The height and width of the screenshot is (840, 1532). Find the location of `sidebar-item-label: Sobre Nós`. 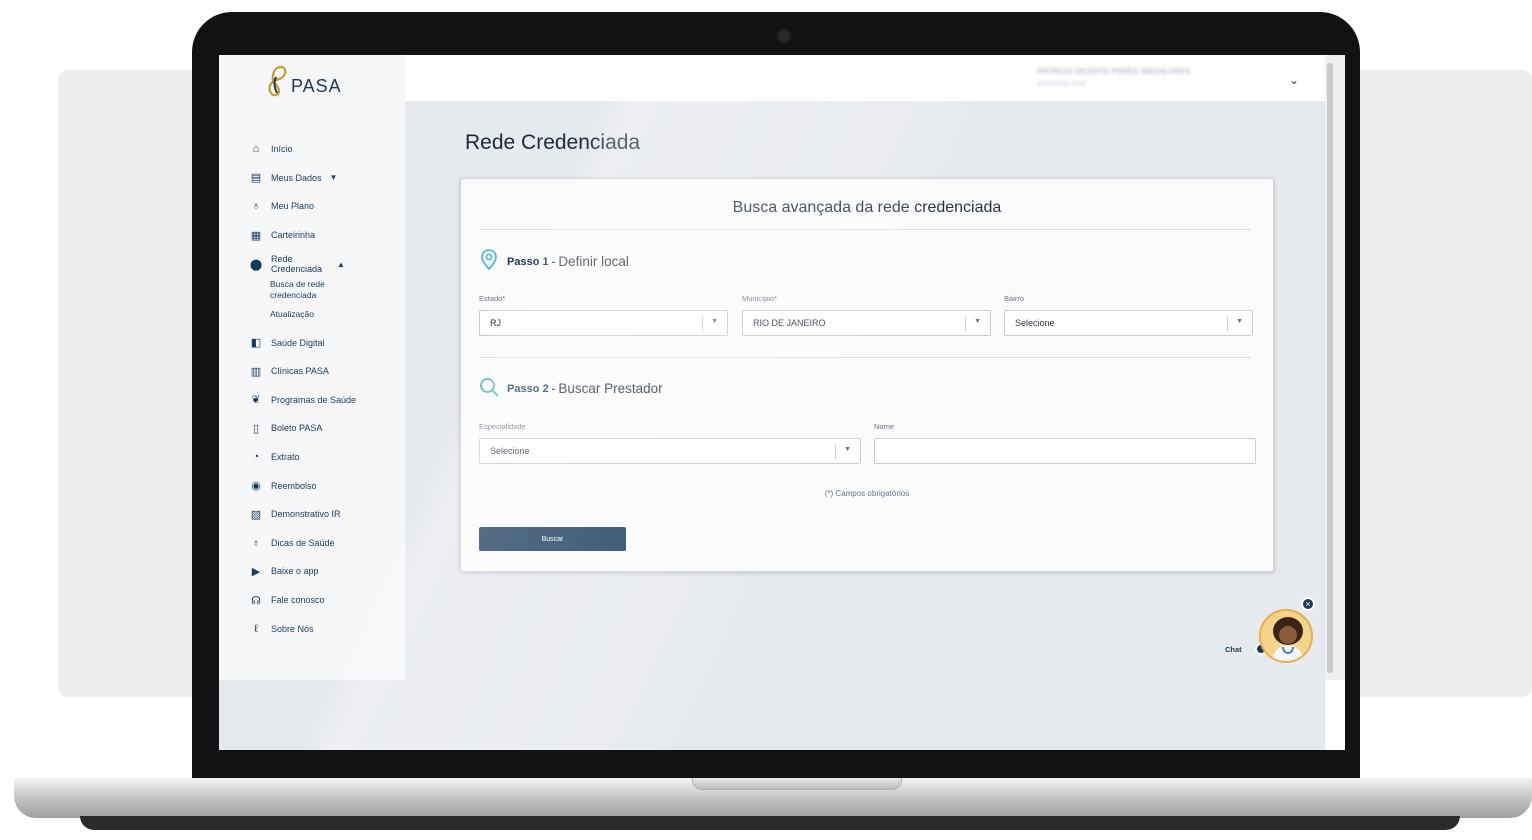

sidebar-item-label: Sobre Nós is located at coordinates (292, 628).